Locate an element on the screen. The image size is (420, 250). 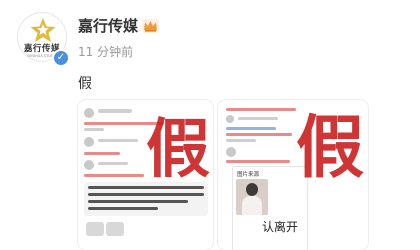
post-text: 假 is located at coordinates (85, 84).